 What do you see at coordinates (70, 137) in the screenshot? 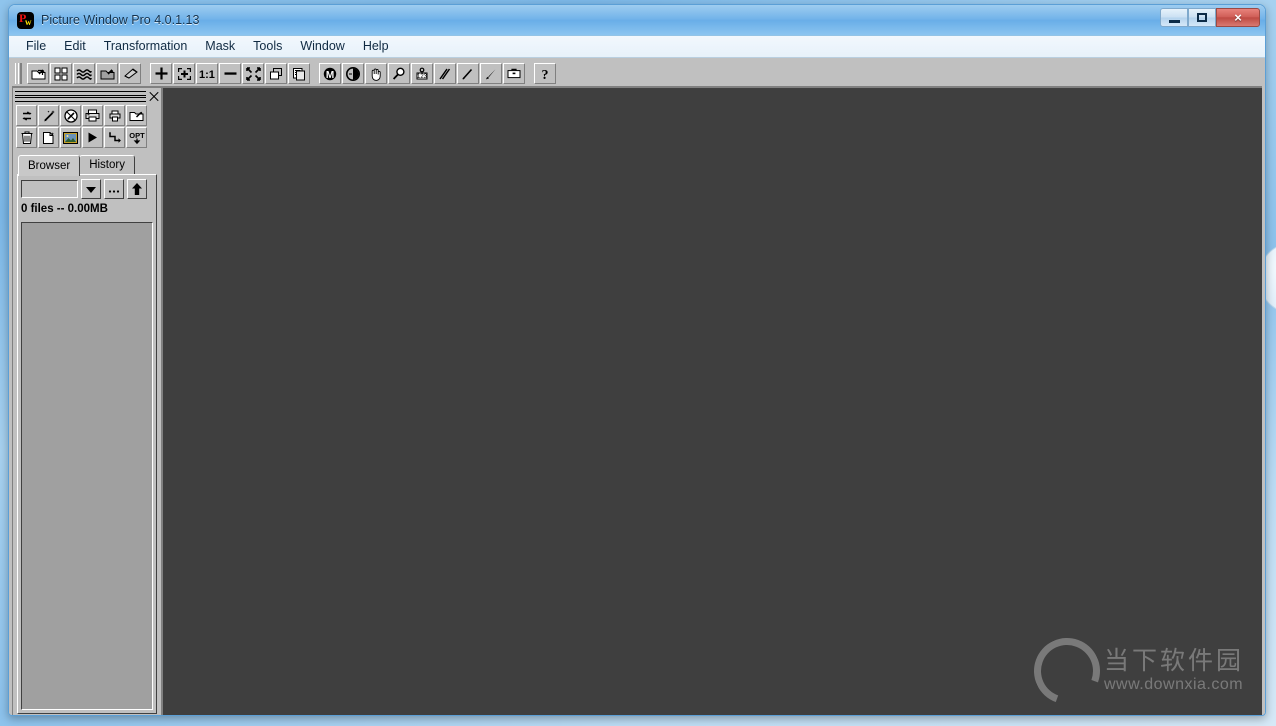
I see `image-preview-icon` at bounding box center [70, 137].